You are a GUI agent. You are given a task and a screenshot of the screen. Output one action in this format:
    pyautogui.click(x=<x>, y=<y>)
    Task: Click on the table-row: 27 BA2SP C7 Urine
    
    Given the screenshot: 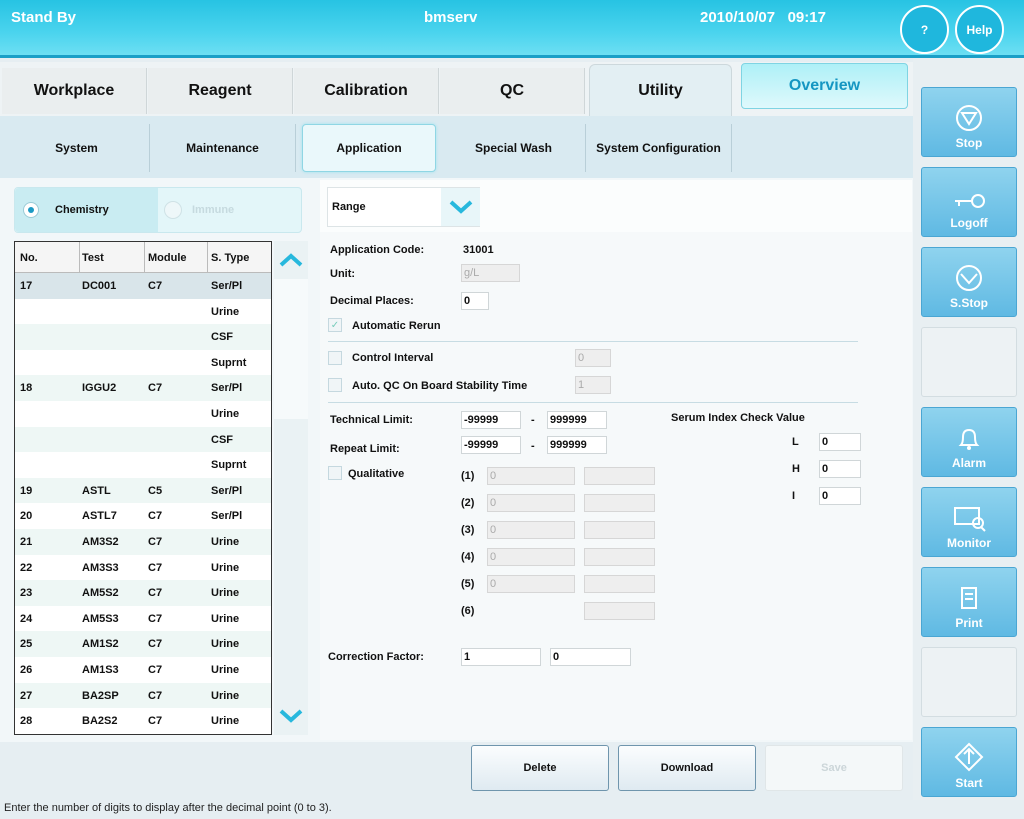 What is the action you would take?
    pyautogui.click(x=143, y=695)
    